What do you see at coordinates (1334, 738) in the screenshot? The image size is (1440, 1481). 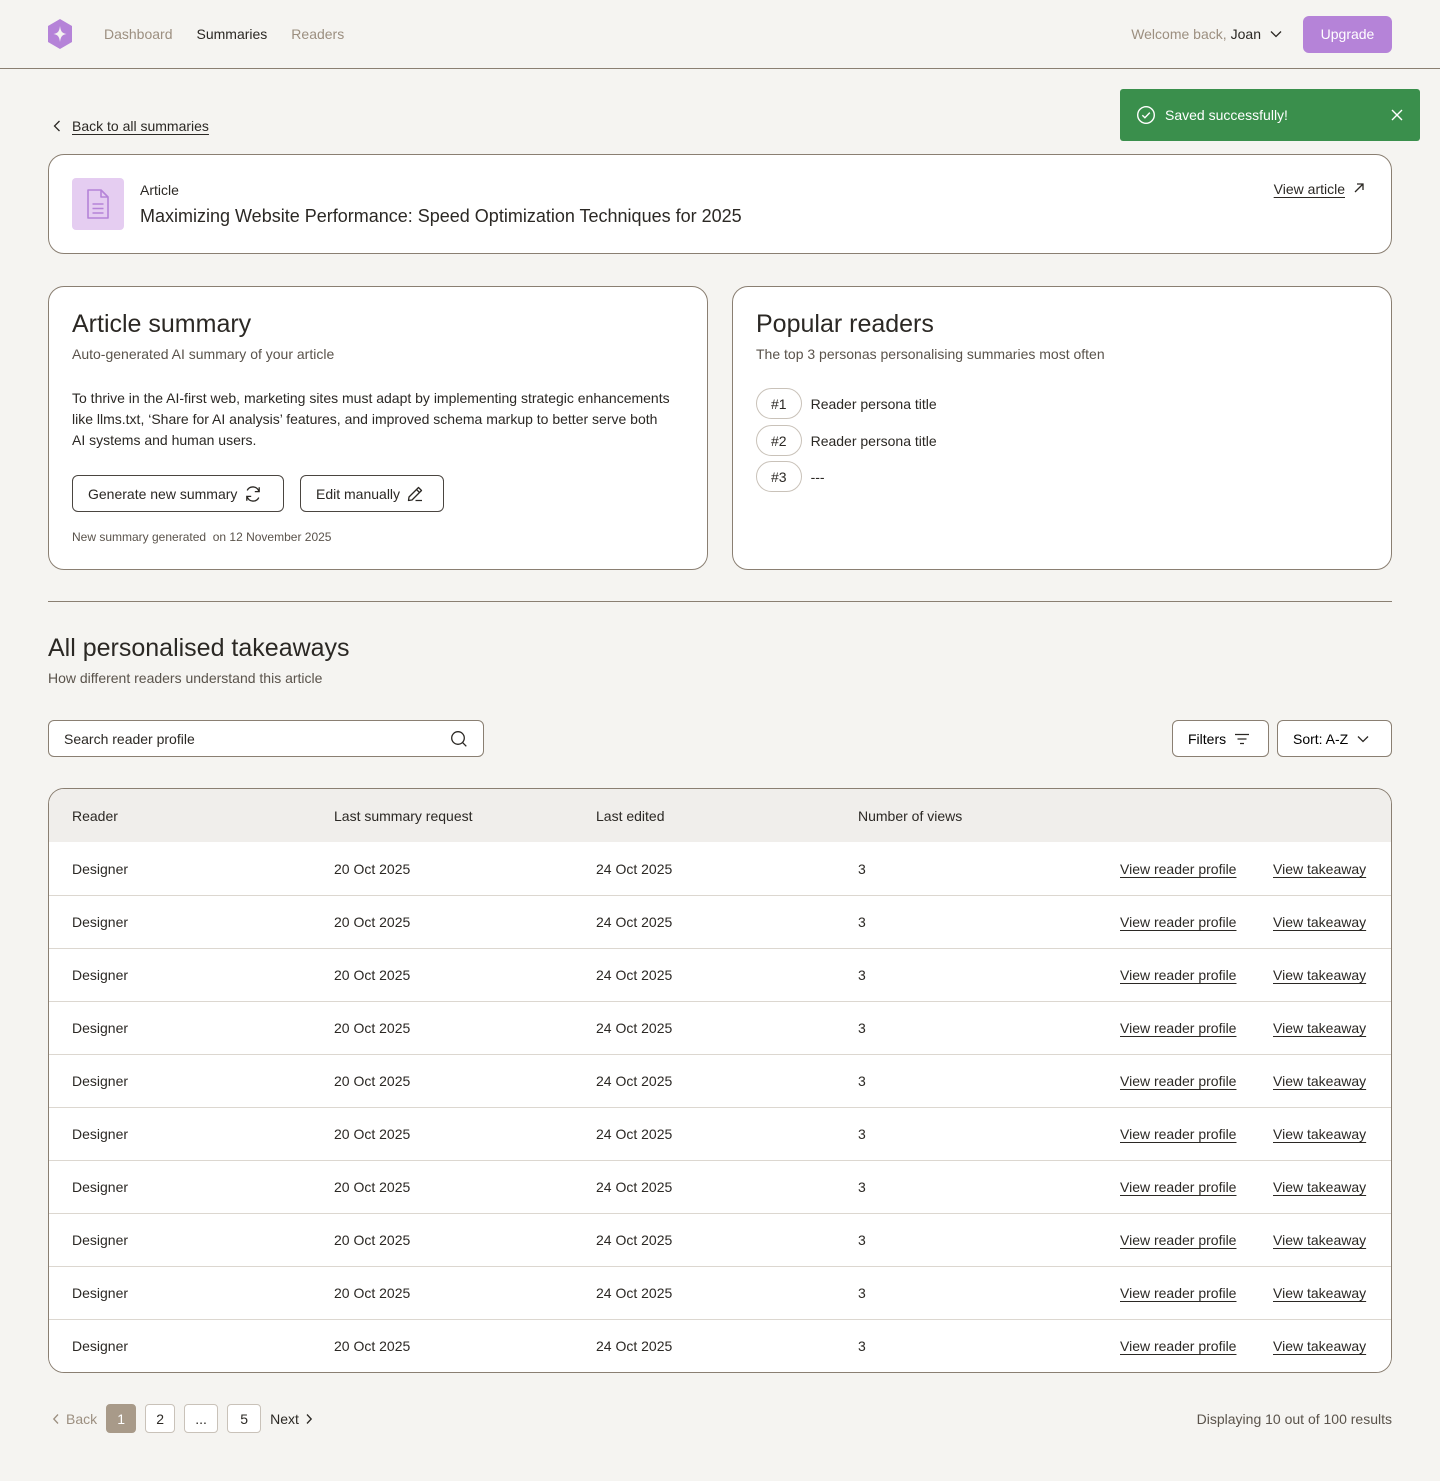 I see `sort-button: Sort: A-Z` at bounding box center [1334, 738].